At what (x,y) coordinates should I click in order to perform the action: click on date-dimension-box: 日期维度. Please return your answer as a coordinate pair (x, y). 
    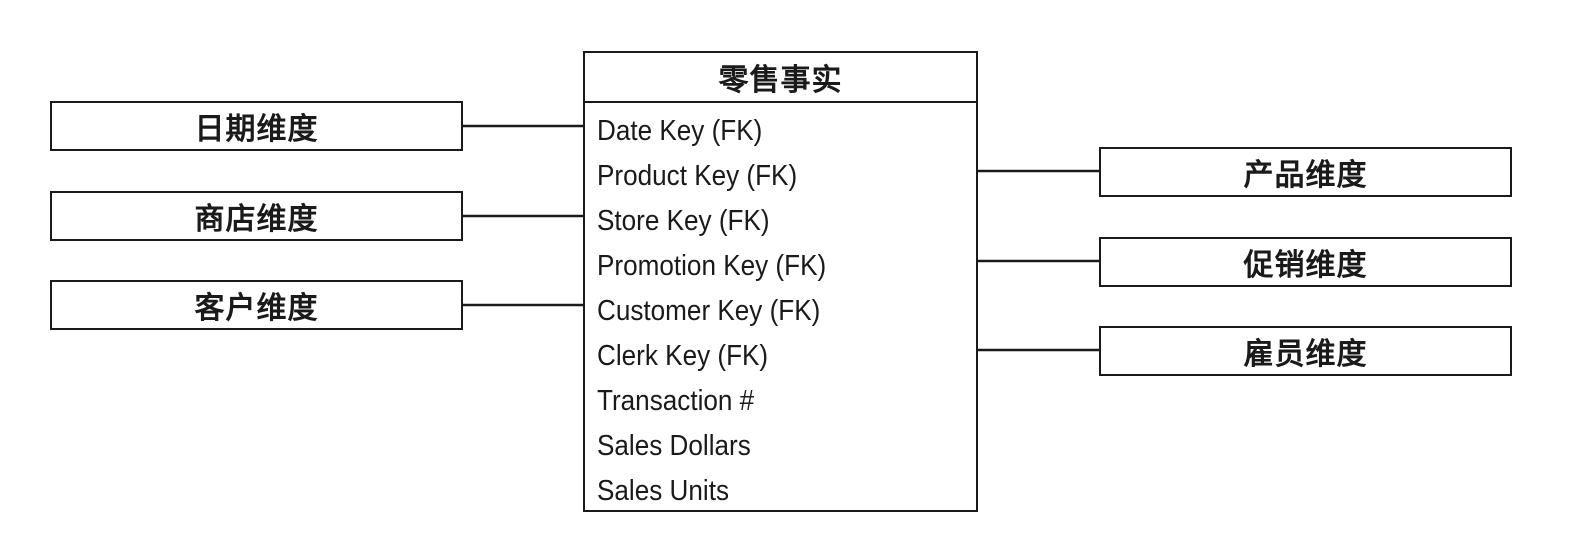
    Looking at the image, I should click on (256, 126).